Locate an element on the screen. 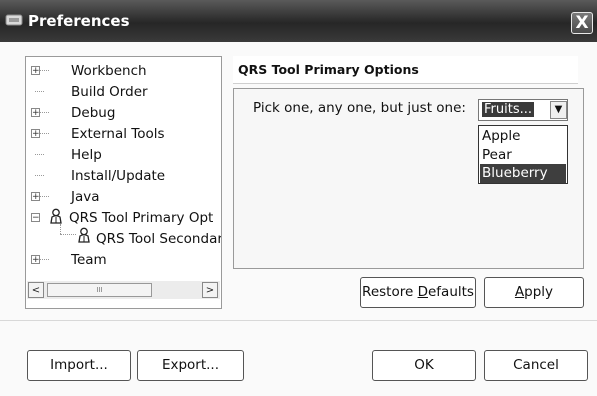 The height and width of the screenshot is (396, 597). tree-item-external-tools: External Tools is located at coordinates (118, 134).